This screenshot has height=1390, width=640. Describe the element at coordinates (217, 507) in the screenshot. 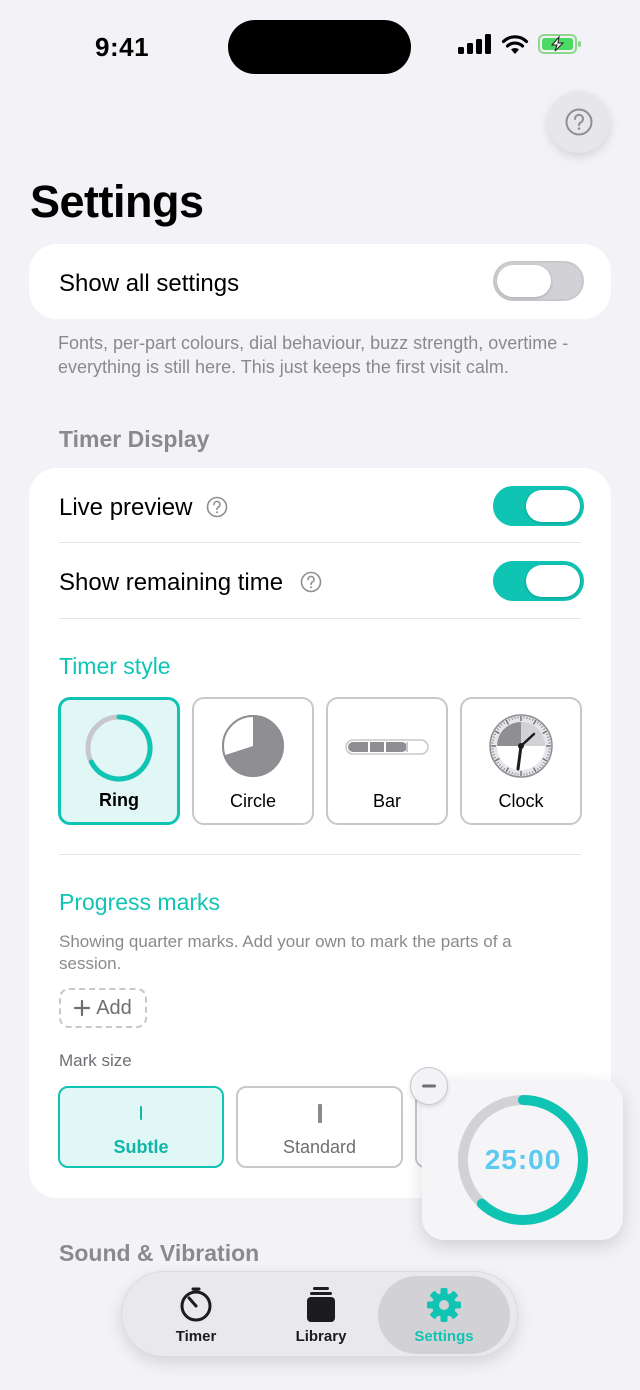

I see `live-preview-help-icon` at that location.